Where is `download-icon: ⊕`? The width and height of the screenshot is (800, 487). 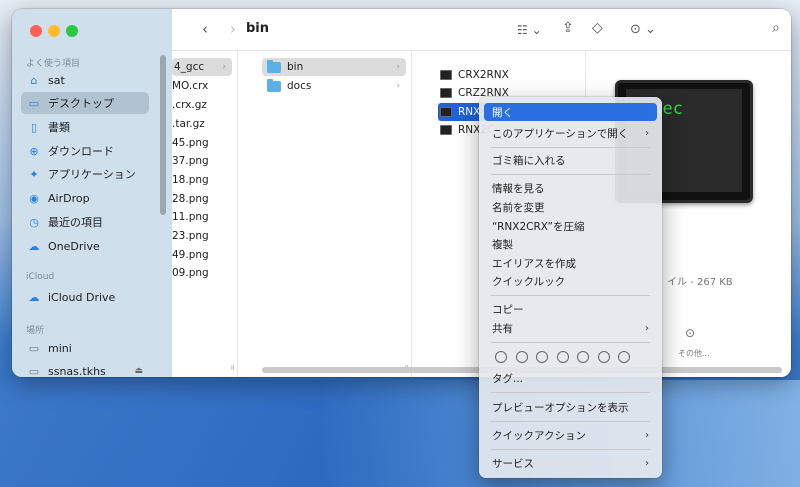
download-icon: ⊕ is located at coordinates (34, 151).